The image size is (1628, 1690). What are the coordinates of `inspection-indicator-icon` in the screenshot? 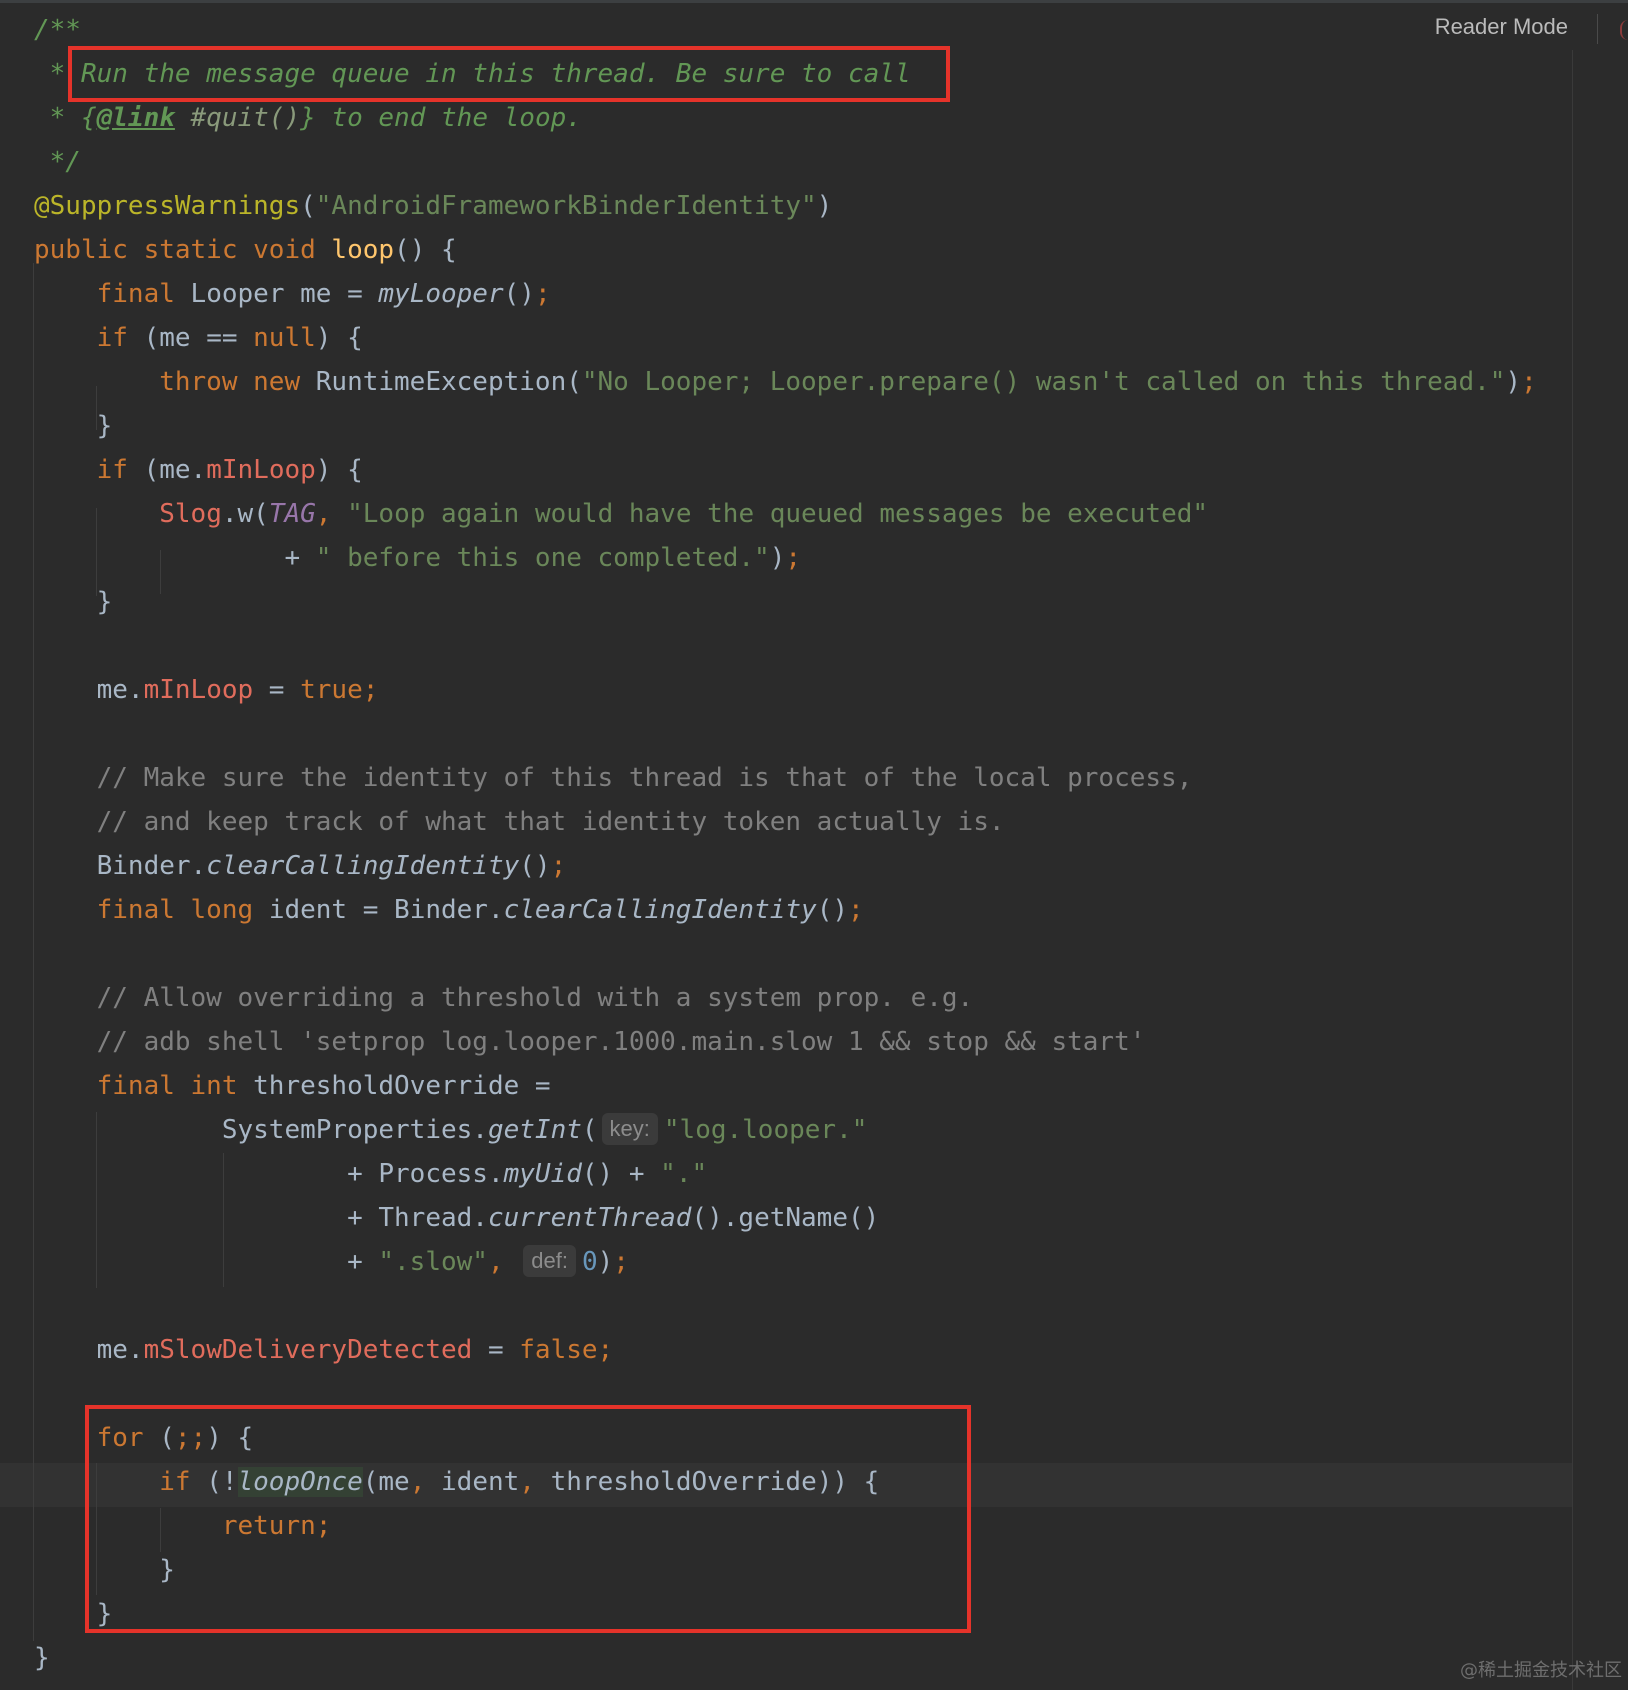 It's located at (1624, 30).